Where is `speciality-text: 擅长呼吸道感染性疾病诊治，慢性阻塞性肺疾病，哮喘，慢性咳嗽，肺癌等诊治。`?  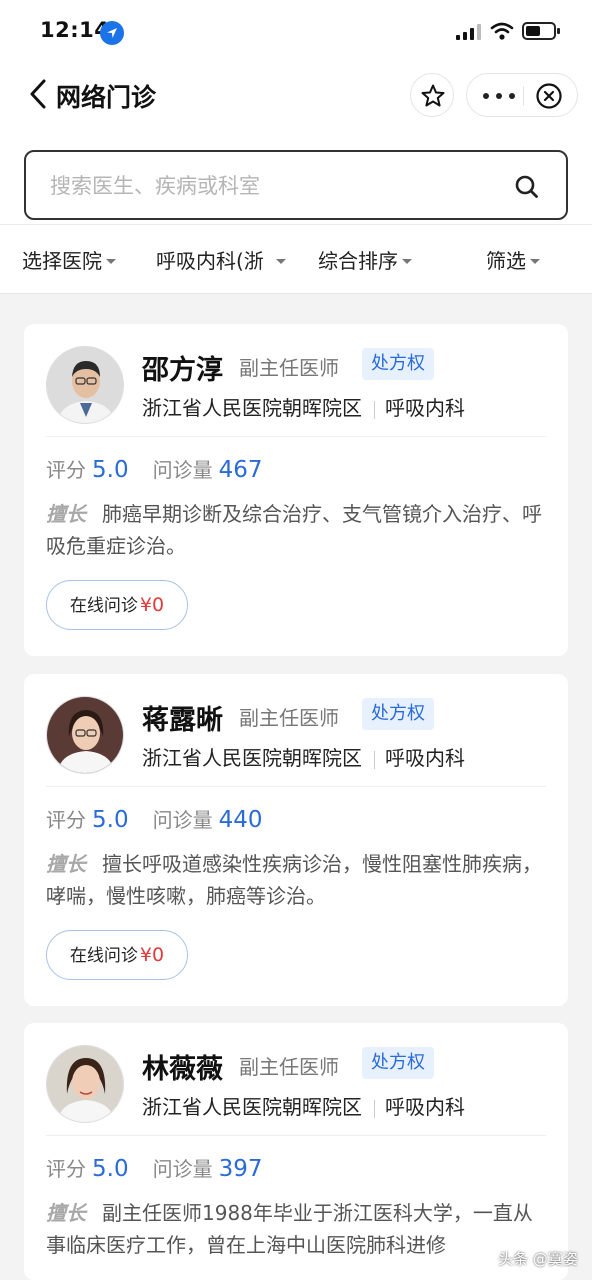
speciality-text: 擅长呼吸道感染性疾病诊治，慢性阻塞性肺疾病，哮喘，慢性咳嗽，肺癌等诊治。 is located at coordinates (294, 880).